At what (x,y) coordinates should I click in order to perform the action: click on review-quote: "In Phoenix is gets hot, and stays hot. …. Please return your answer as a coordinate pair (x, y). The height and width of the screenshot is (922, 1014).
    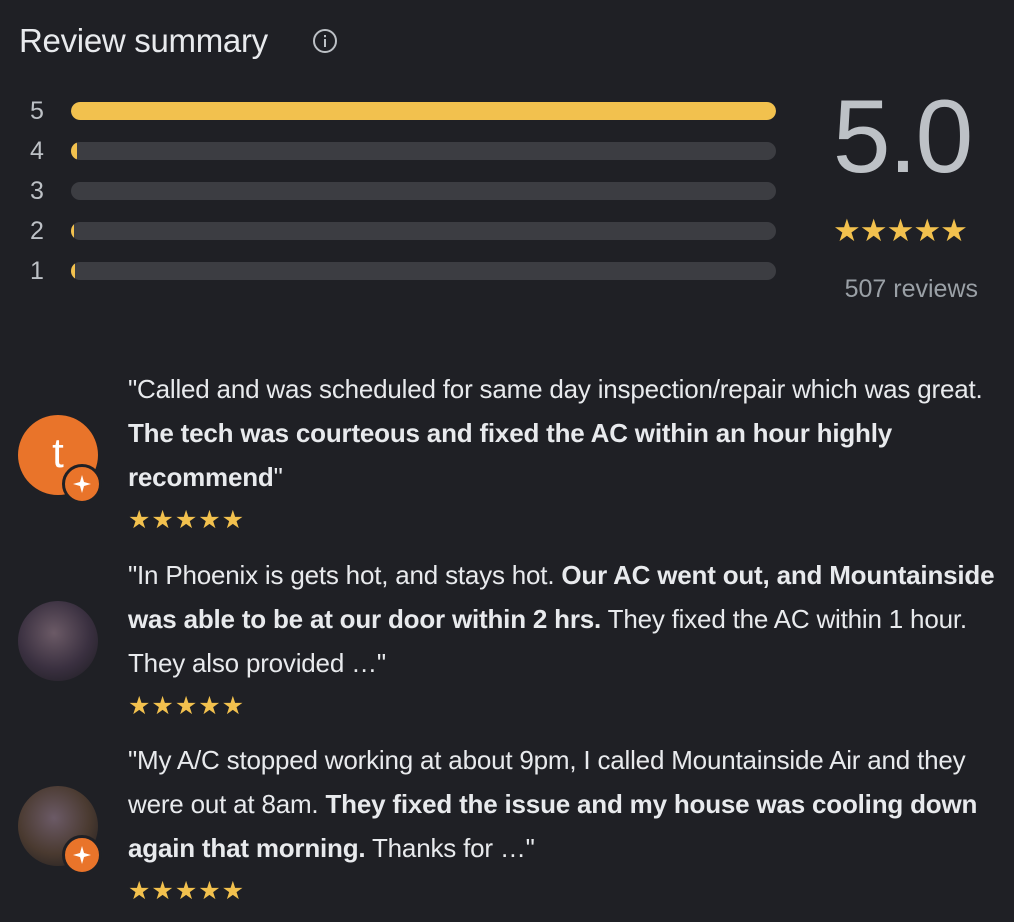
    Looking at the image, I should click on (563, 619).